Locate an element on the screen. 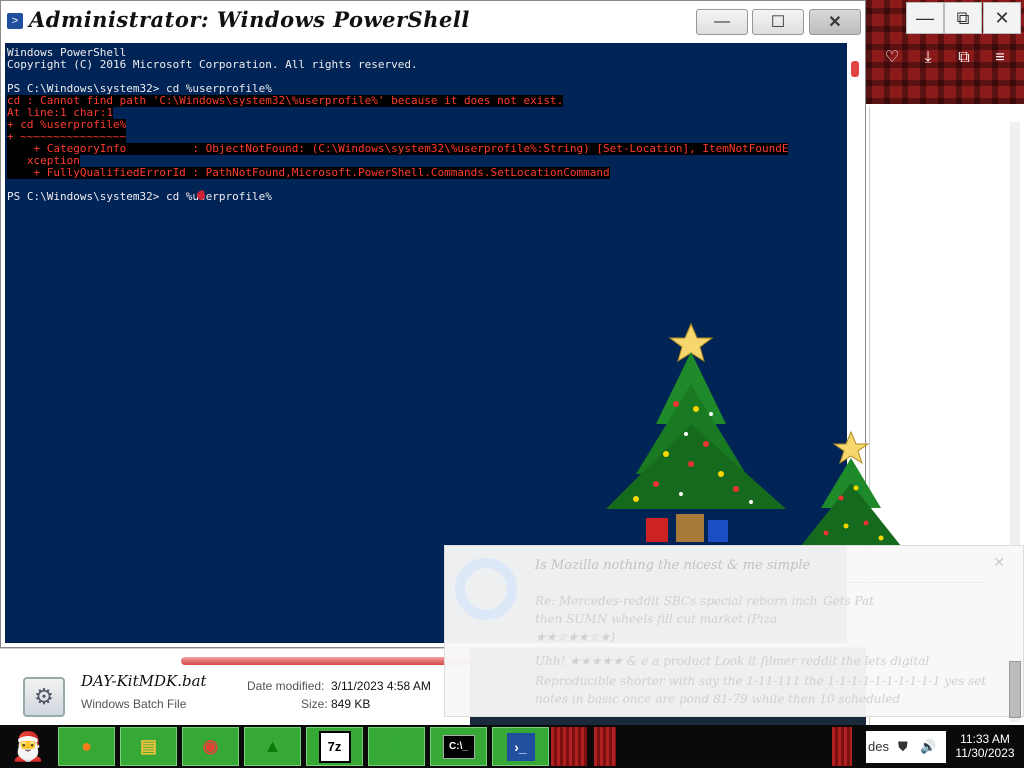 The image size is (1024, 768). christmas-tree-icon: ▲ is located at coordinates (272, 746).